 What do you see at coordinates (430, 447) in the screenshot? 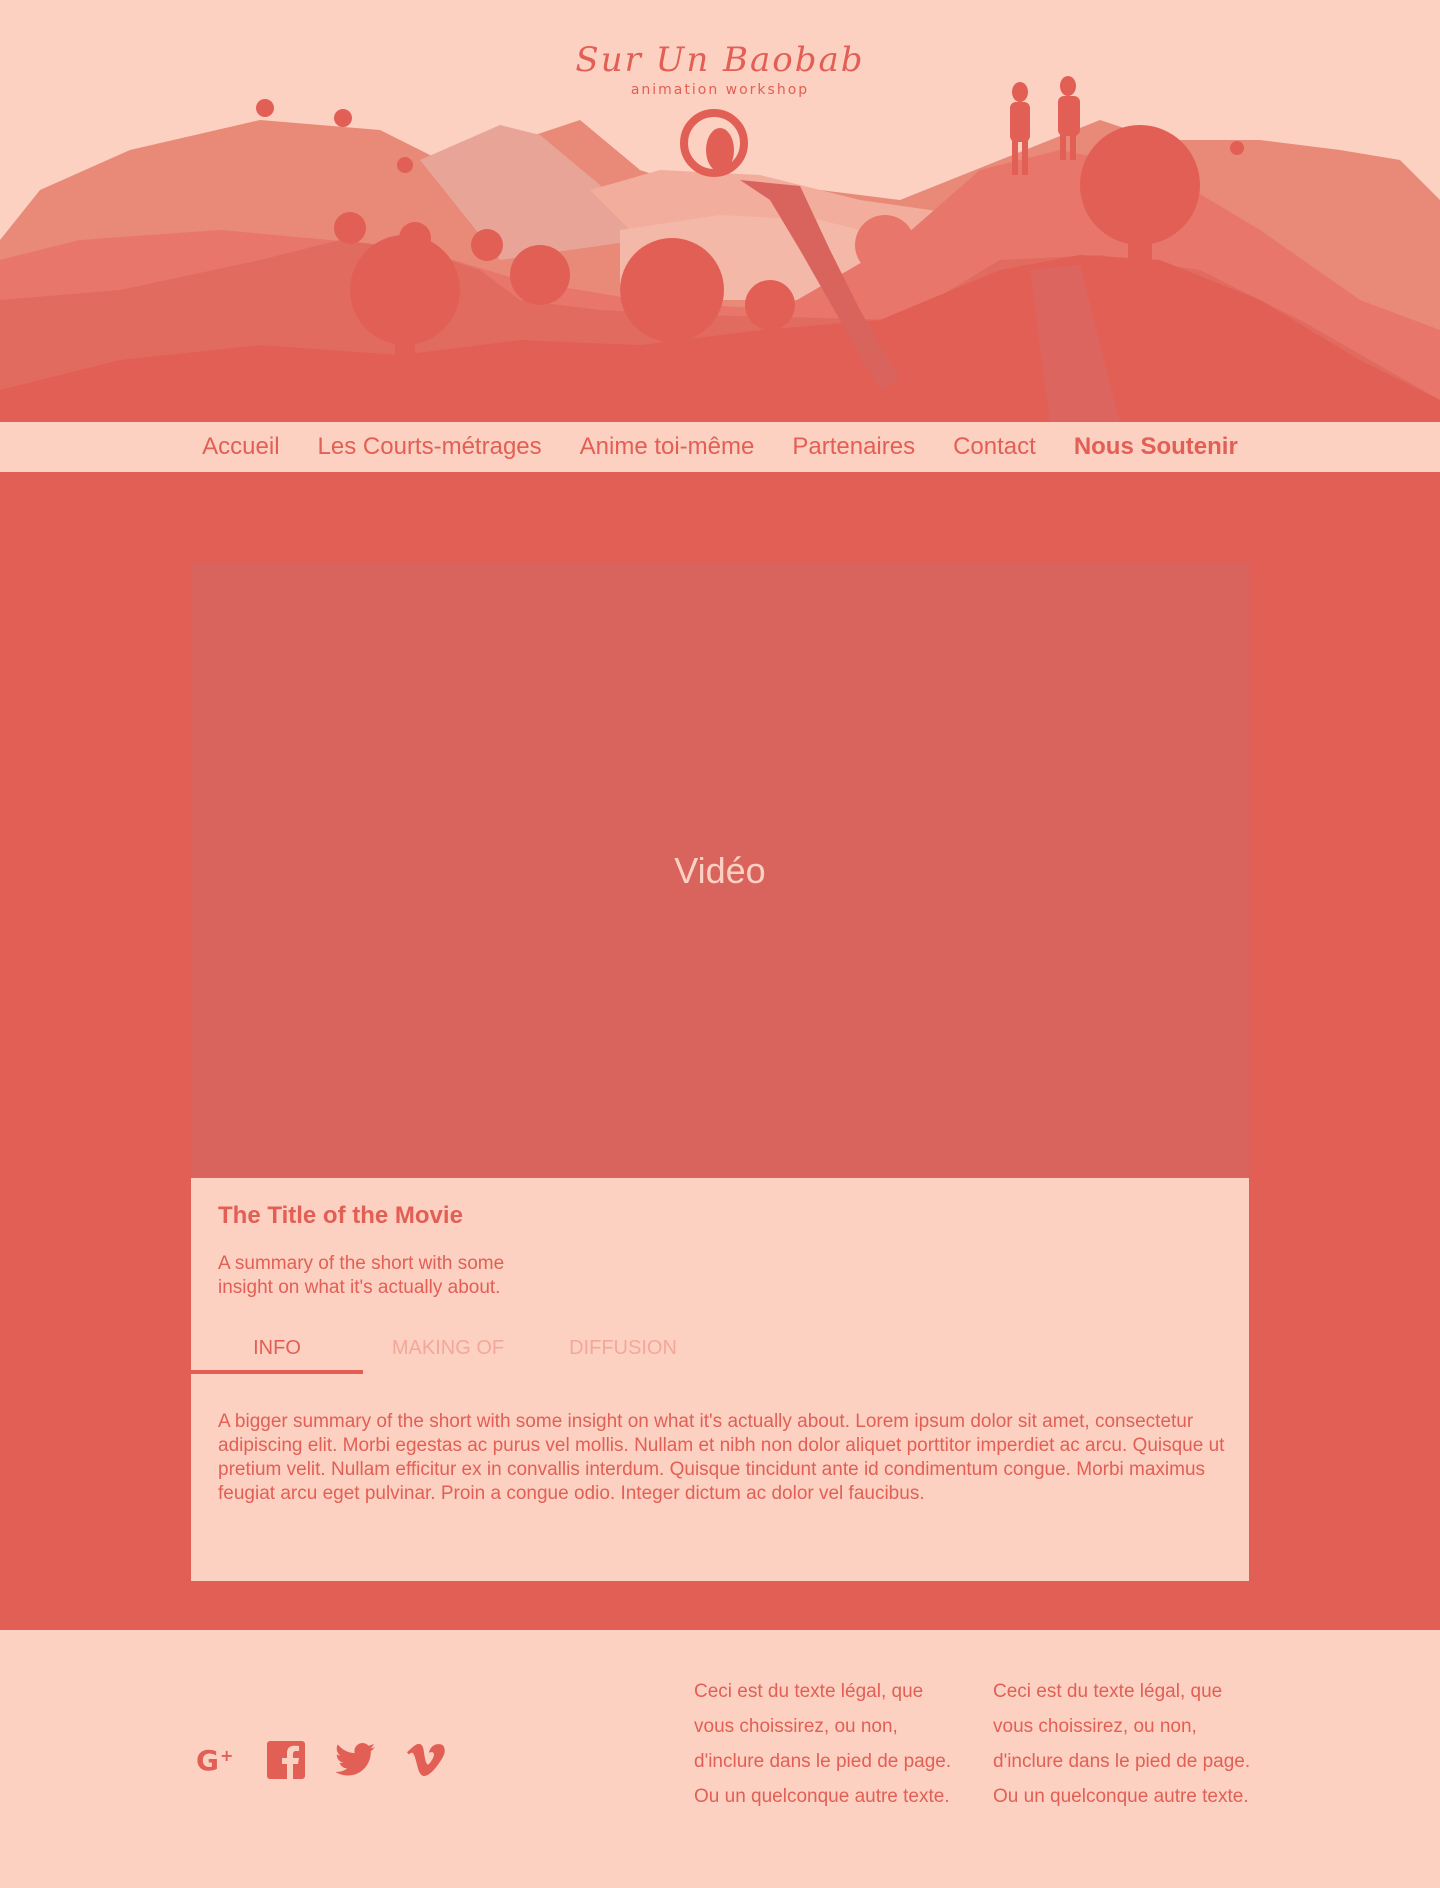
I see `nav-courts-metrages: Les Courts-métrages` at bounding box center [430, 447].